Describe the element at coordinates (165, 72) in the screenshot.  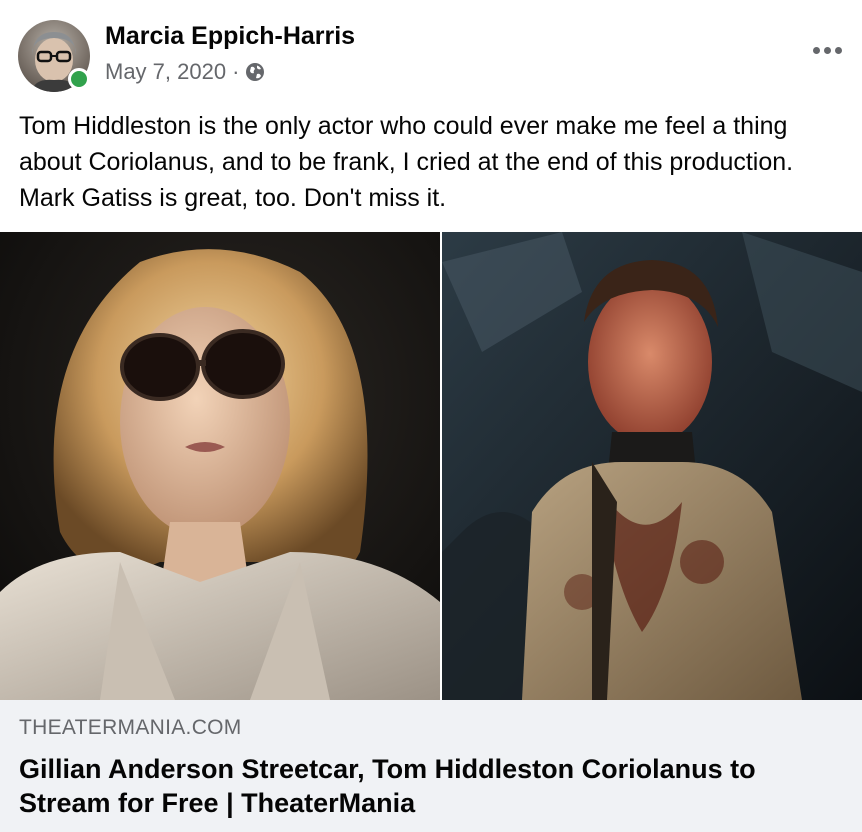
I see `post-date: May 7, 2020` at that location.